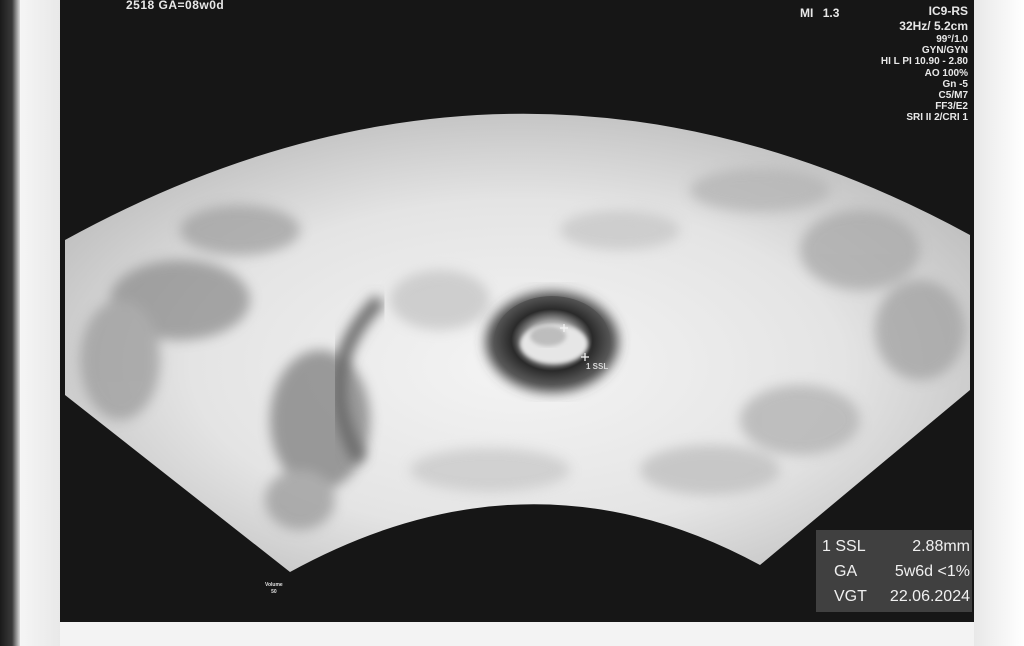  Describe the element at coordinates (597, 366) in the screenshot. I see `calliper-label: 1 SSL` at that location.